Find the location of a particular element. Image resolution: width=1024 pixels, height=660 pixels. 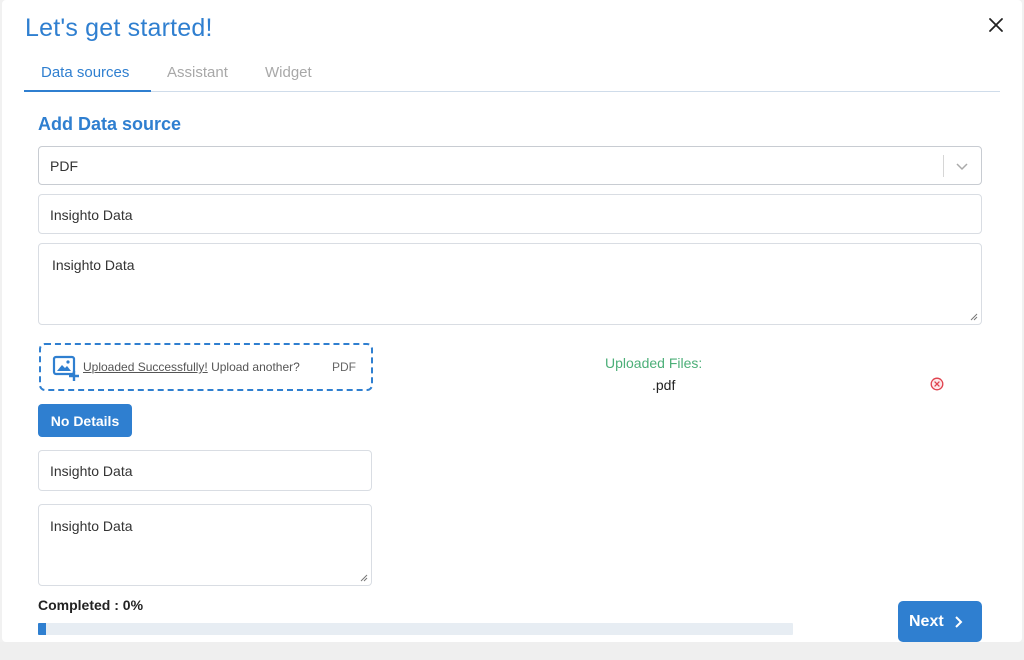

remove-circle-icon is located at coordinates (937, 384).